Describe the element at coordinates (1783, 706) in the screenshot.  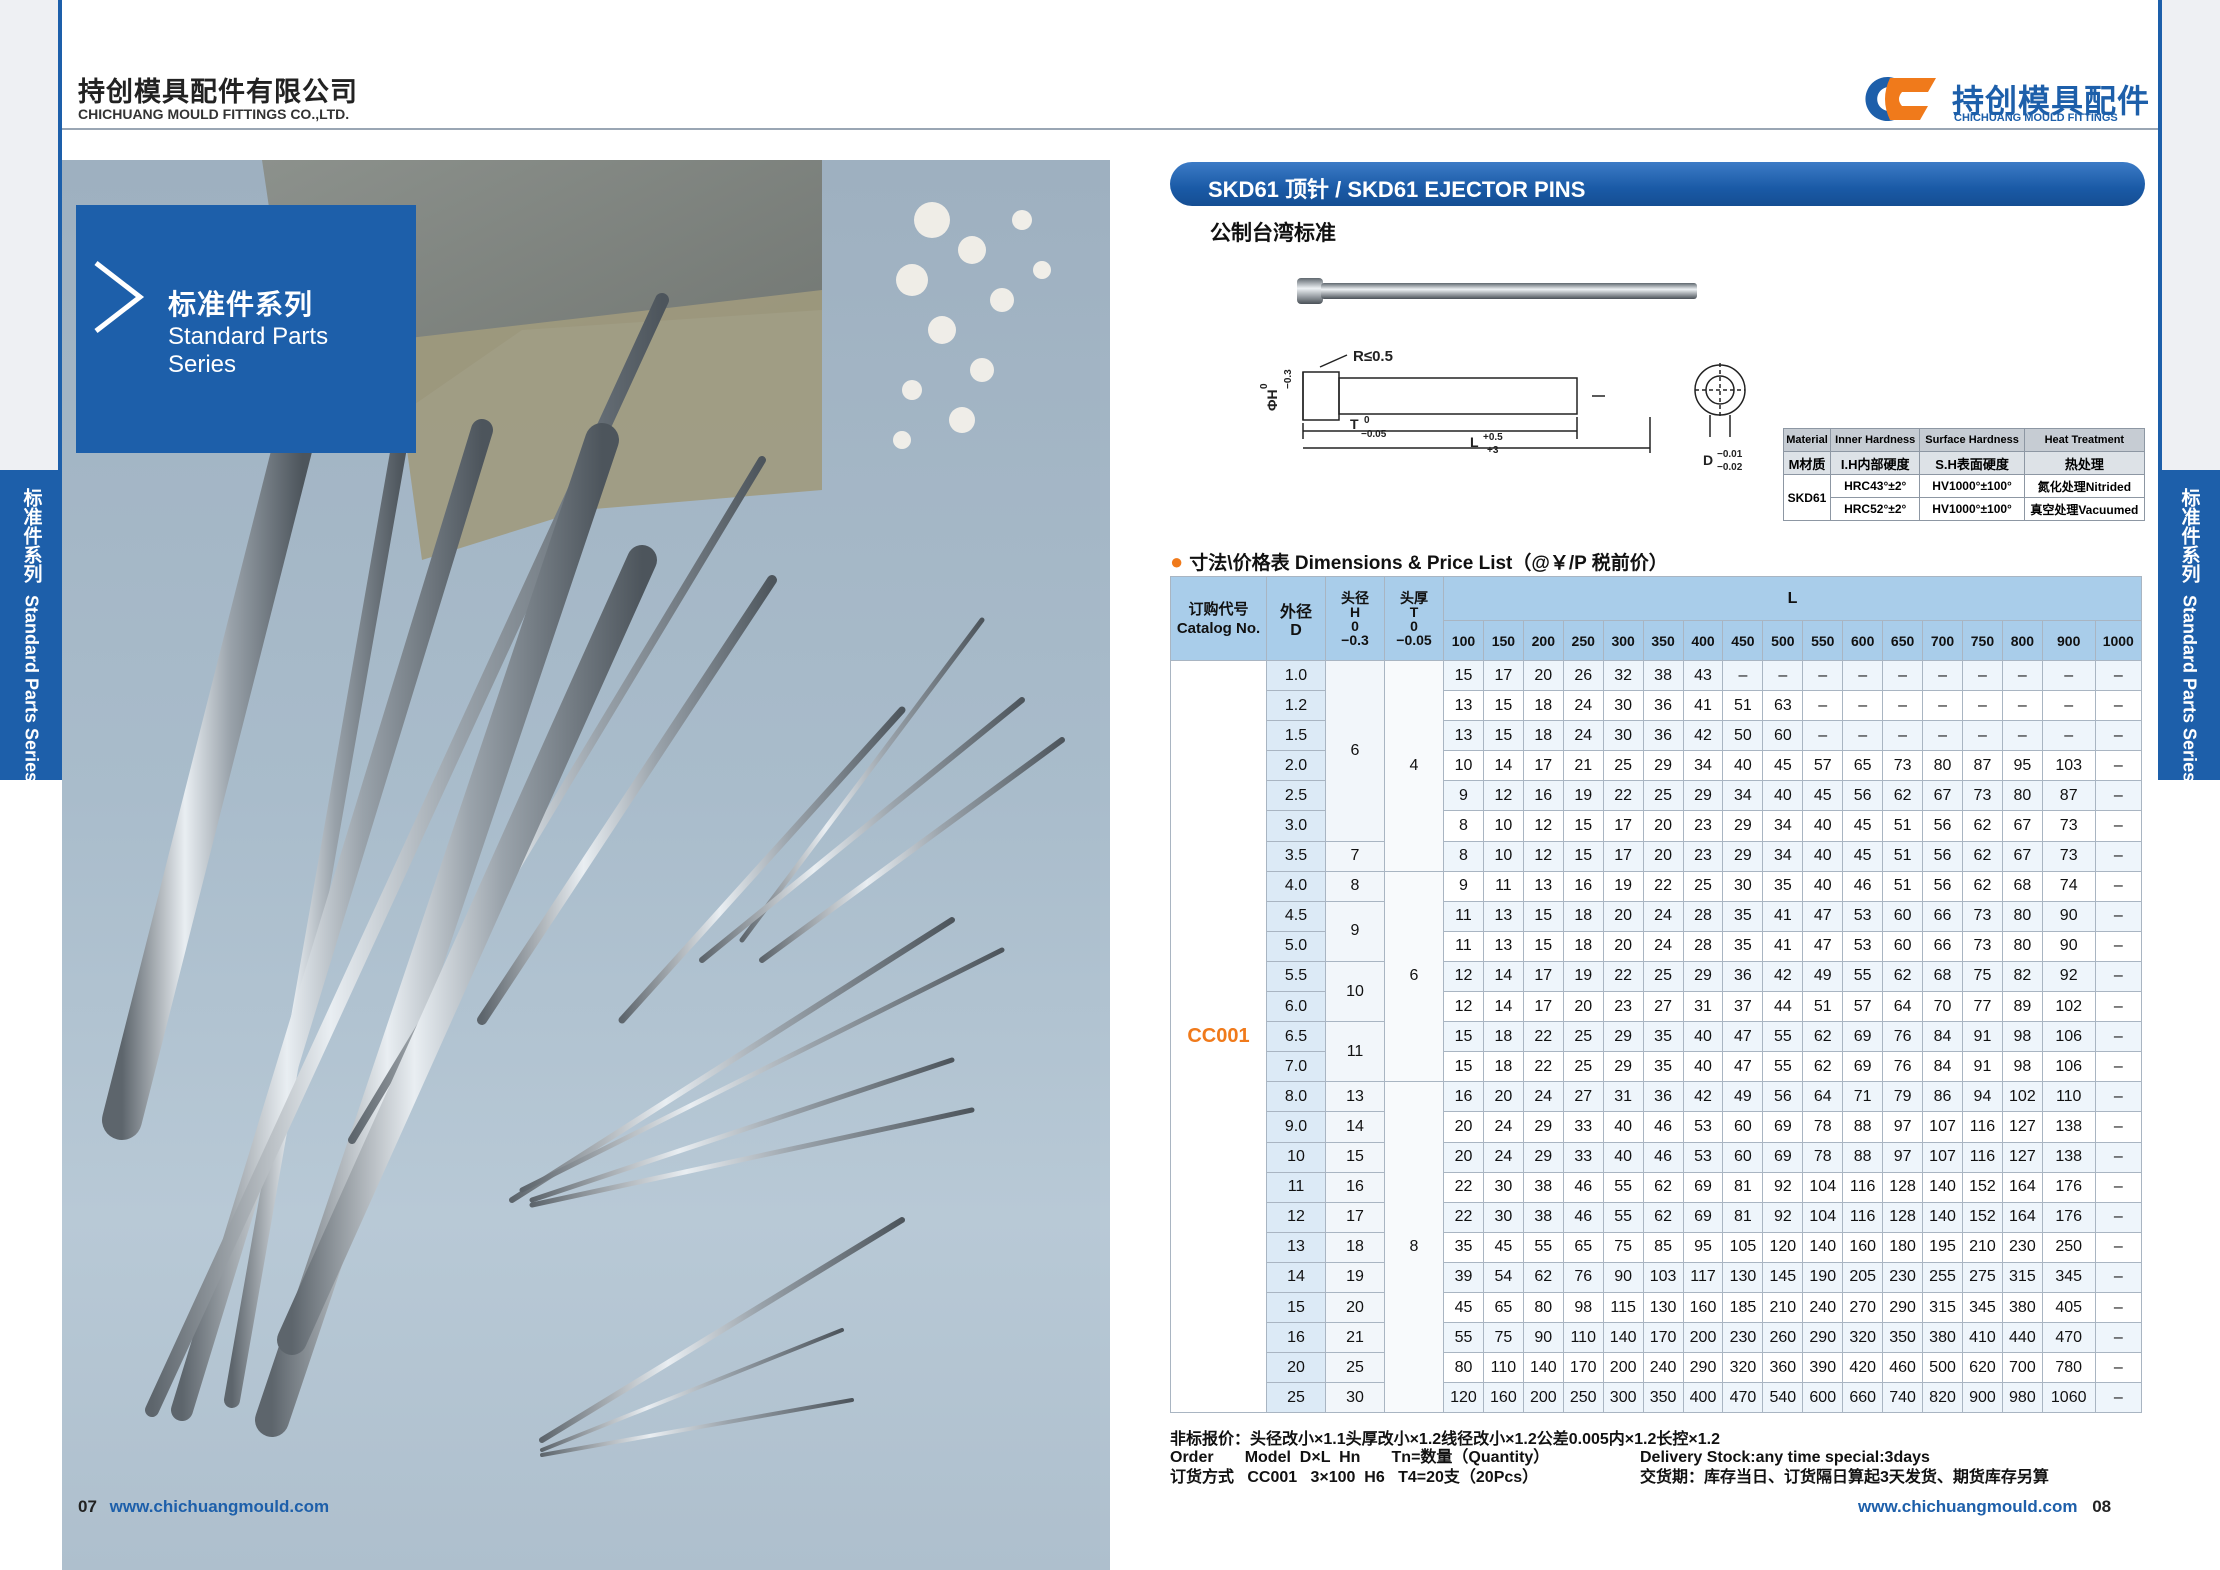
I see `price-cell: 63` at that location.